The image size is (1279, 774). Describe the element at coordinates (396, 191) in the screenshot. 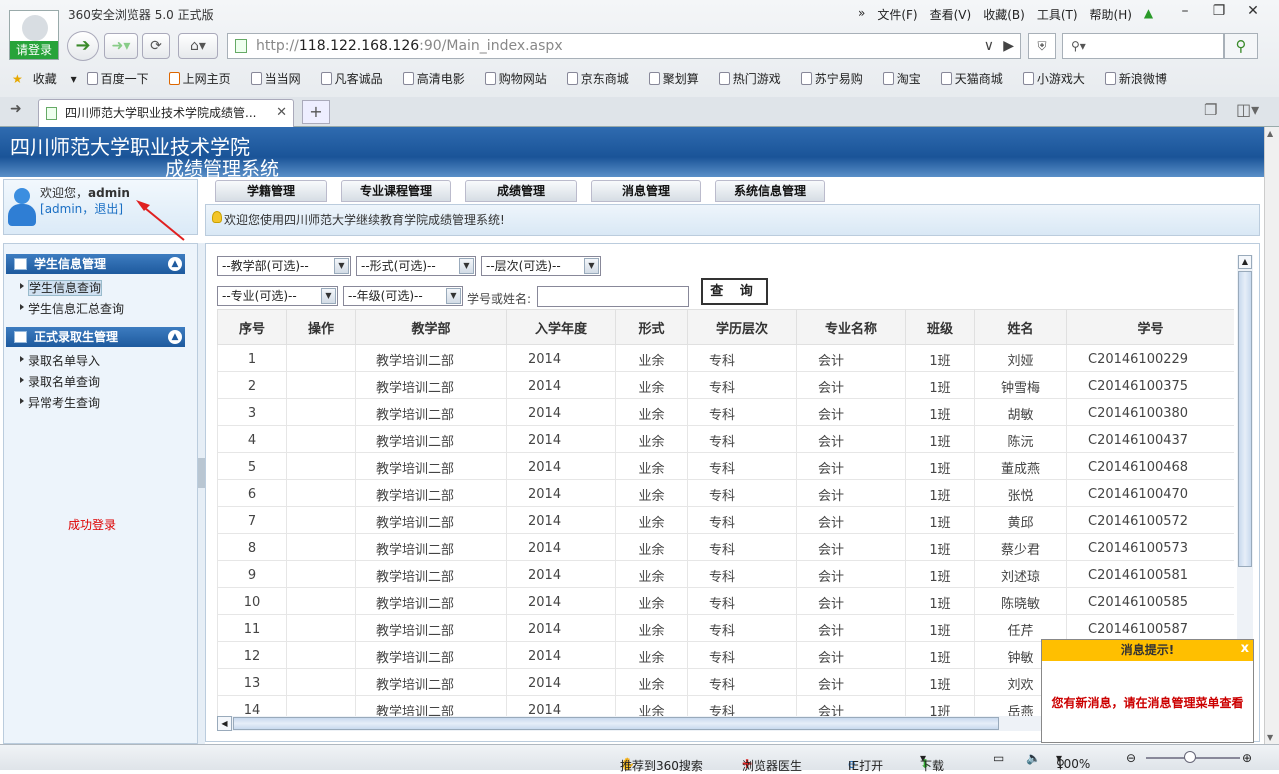

I see `tab-courses: 专业课程管理` at that location.